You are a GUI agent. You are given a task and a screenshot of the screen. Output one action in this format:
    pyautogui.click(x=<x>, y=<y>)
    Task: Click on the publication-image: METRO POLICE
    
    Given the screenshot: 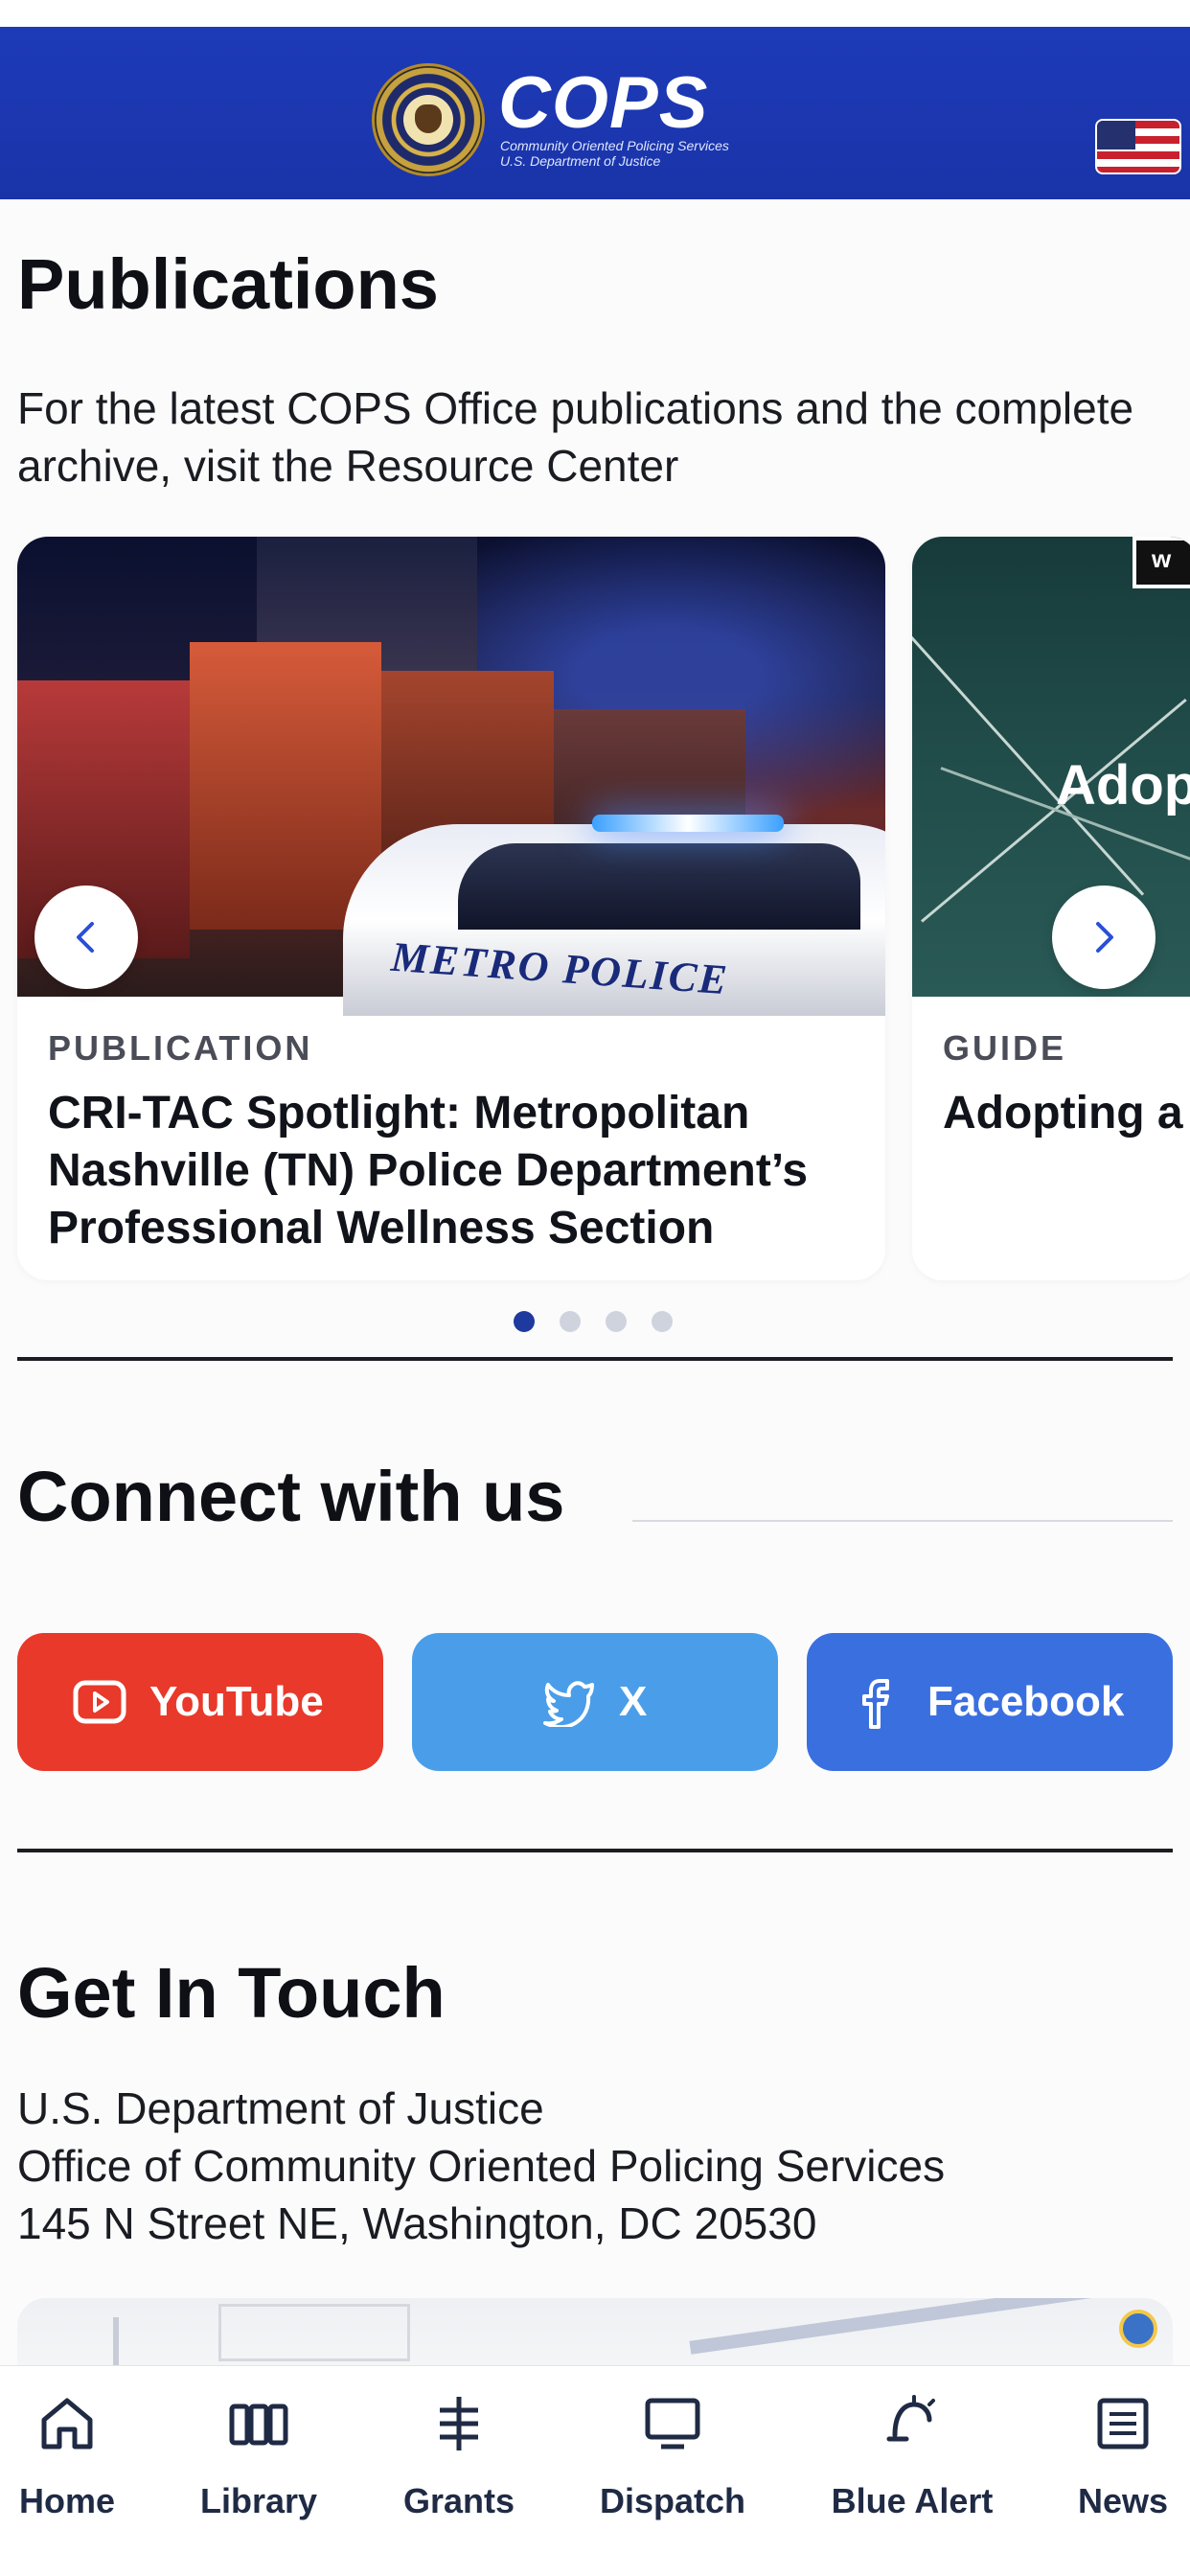 What is the action you would take?
    pyautogui.click(x=451, y=776)
    